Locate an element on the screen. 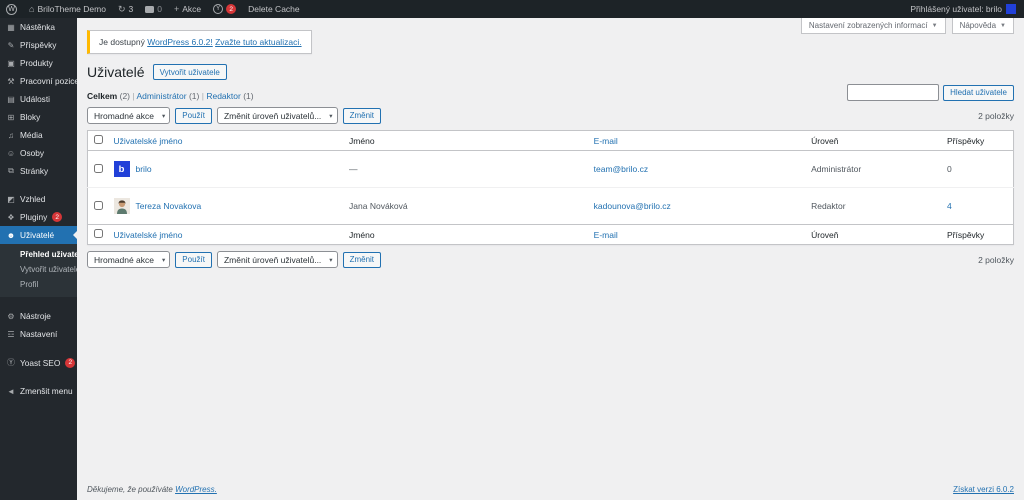 Image resolution: width=1024 pixels, height=500 pixels. yoast-notification-badge: 2 is located at coordinates (231, 9).